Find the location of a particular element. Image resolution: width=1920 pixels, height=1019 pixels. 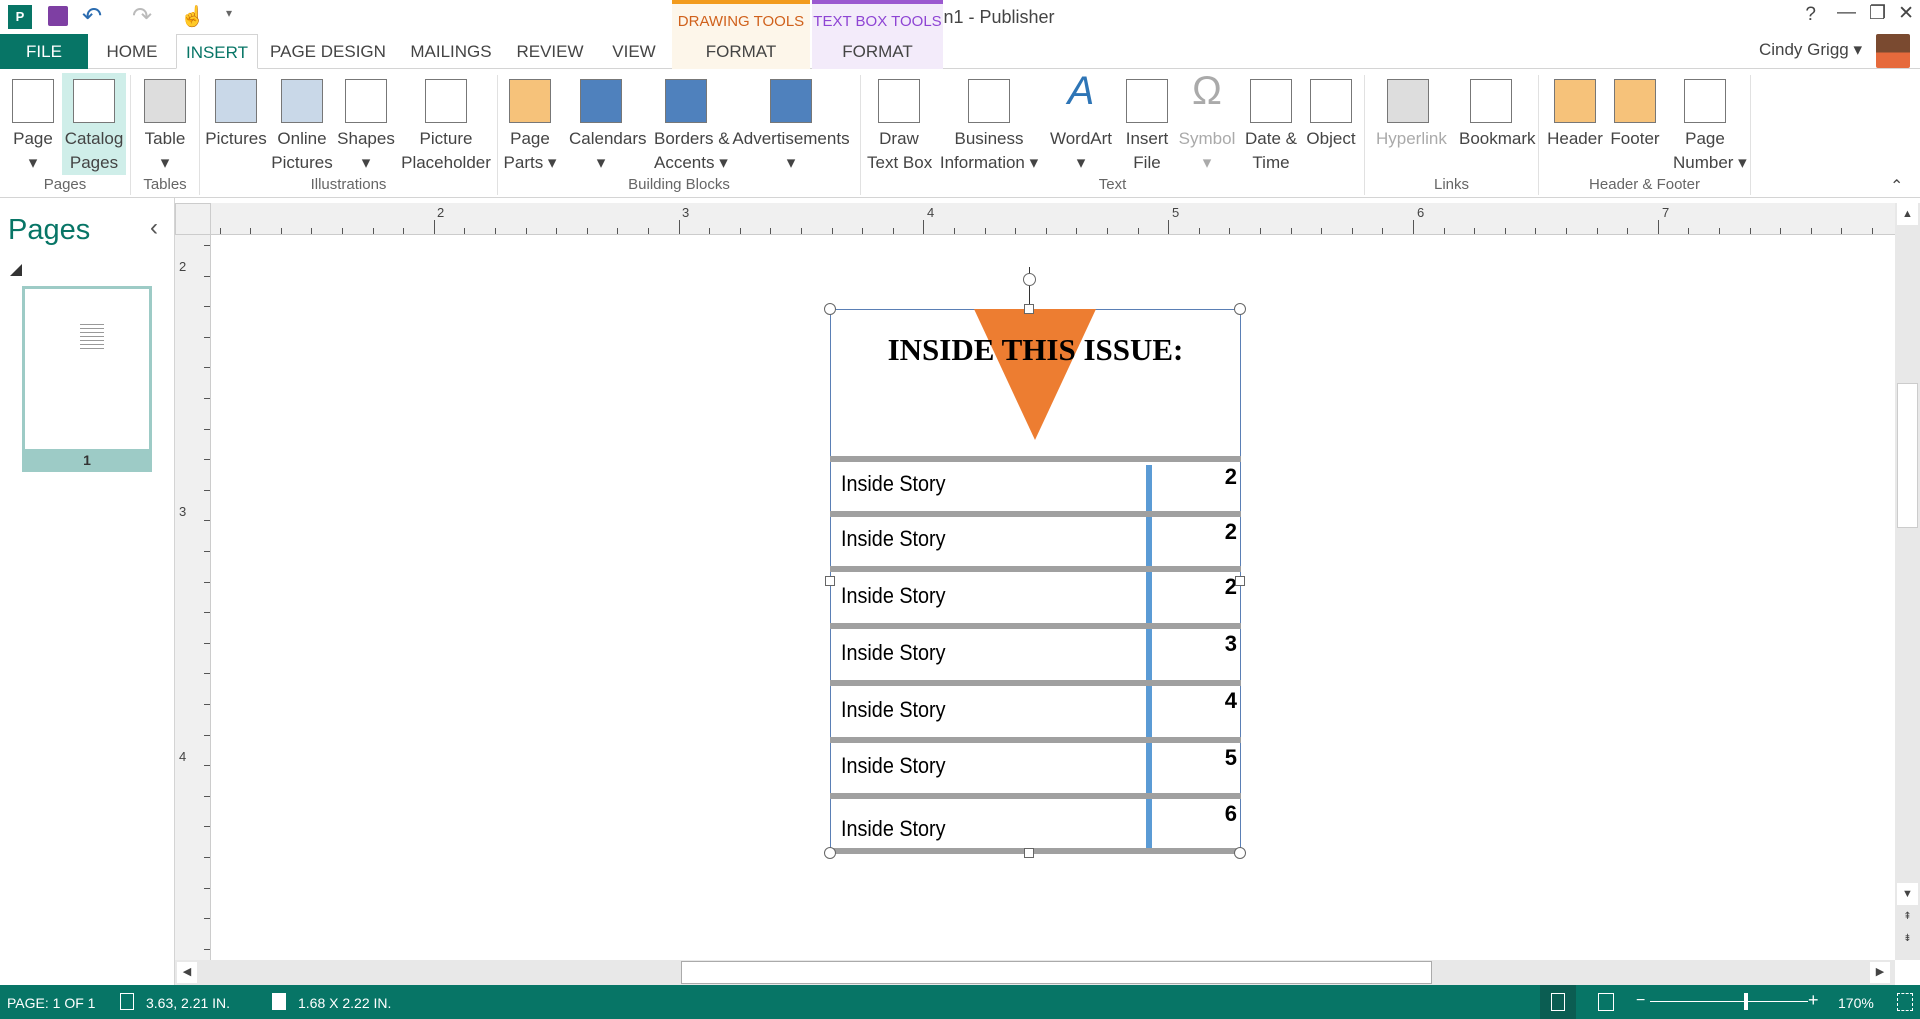

advertisements-icon is located at coordinates (791, 101).